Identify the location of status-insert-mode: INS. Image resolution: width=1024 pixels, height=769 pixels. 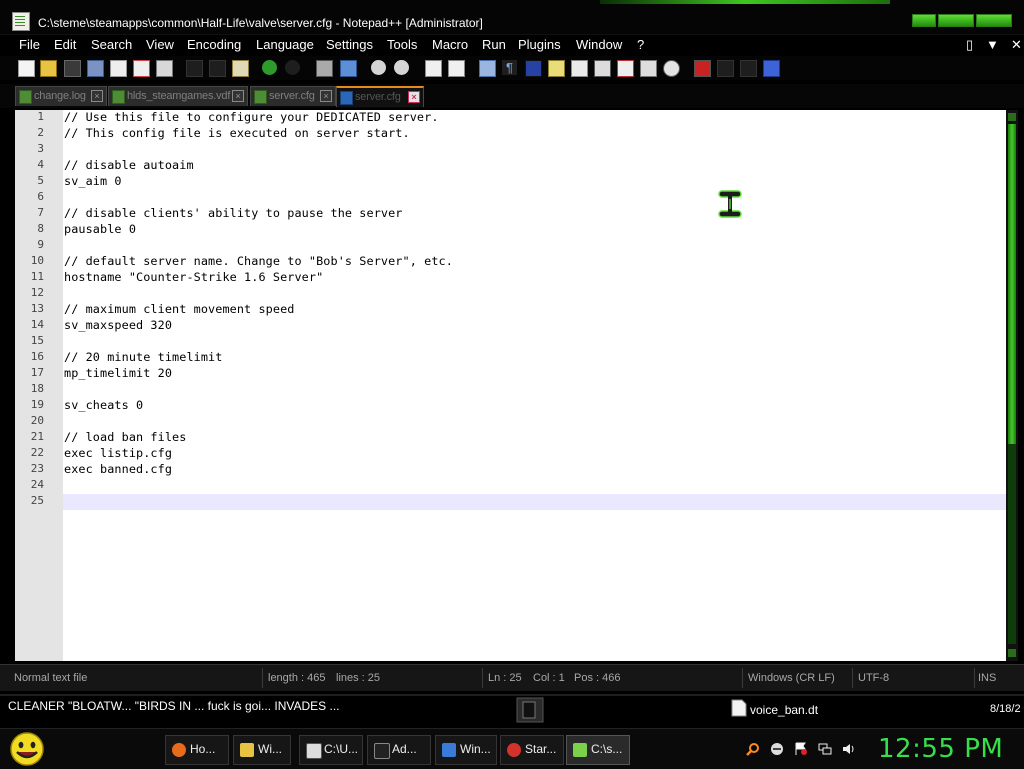
(987, 678).